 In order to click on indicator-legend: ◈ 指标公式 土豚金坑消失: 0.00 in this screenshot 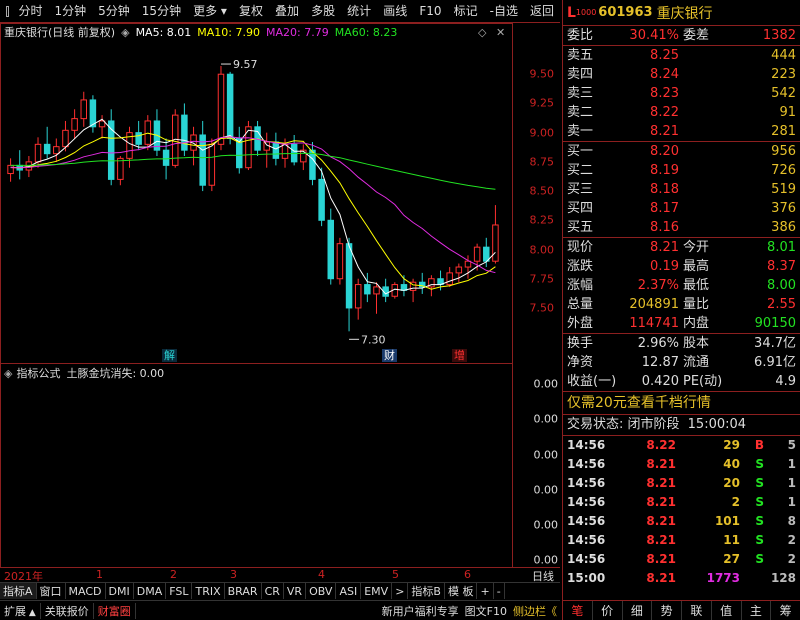, I will do `click(256, 373)`.